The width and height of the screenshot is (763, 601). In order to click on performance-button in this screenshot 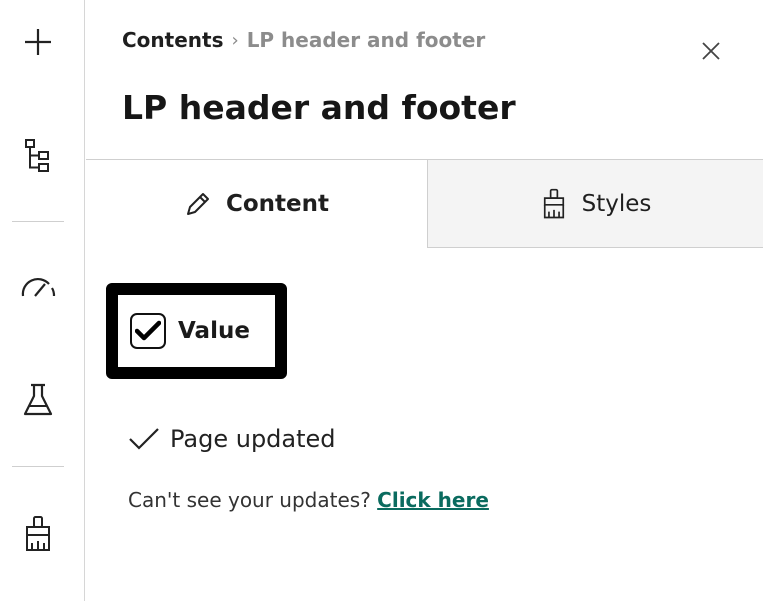, I will do `click(38, 288)`.